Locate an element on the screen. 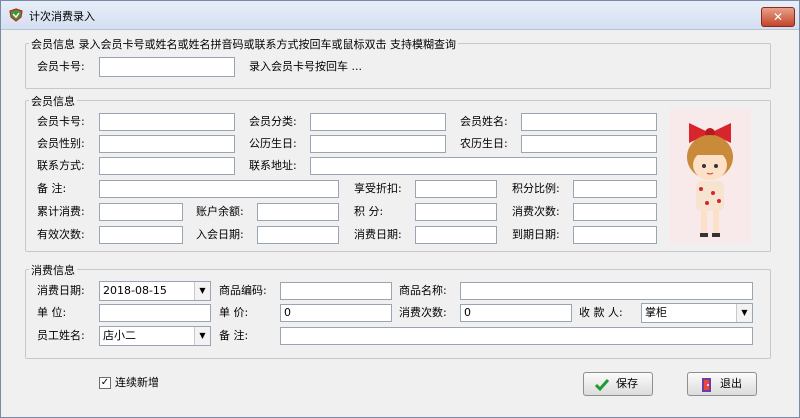 The image size is (800, 418). payee-select: 掌柜 ▼ is located at coordinates (697, 313).